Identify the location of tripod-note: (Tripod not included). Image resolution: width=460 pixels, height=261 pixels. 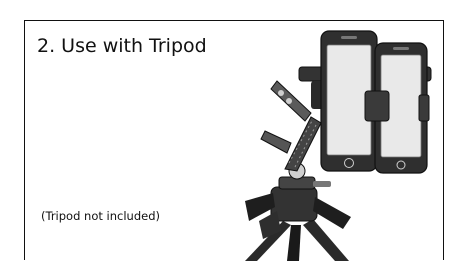
(100, 216).